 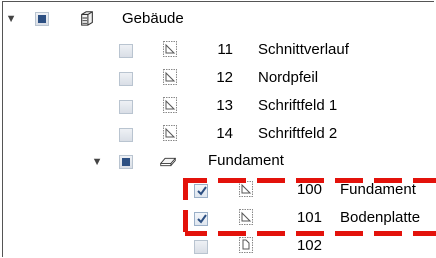 What do you see at coordinates (42, 19) in the screenshot?
I see `checkbox-gebaeude` at bounding box center [42, 19].